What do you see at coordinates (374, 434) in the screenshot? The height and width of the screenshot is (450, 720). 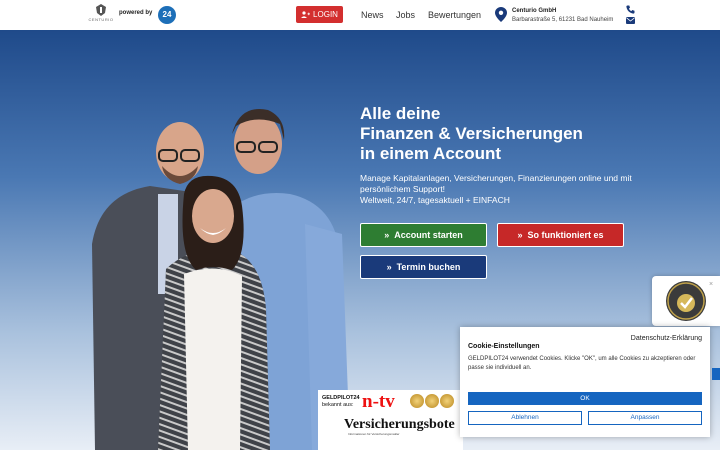 I see `versicherungsbote-subtitle: Informationen für Versicherungsmakler` at bounding box center [374, 434].